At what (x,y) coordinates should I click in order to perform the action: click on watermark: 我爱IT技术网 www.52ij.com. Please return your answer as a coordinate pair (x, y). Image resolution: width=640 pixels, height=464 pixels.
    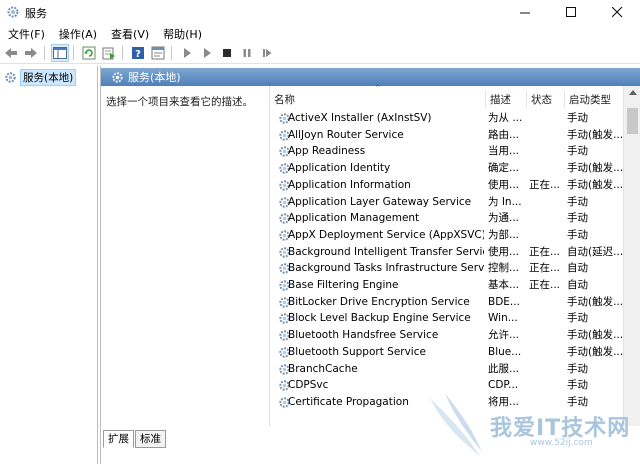
    Looking at the image, I should click on (530, 426).